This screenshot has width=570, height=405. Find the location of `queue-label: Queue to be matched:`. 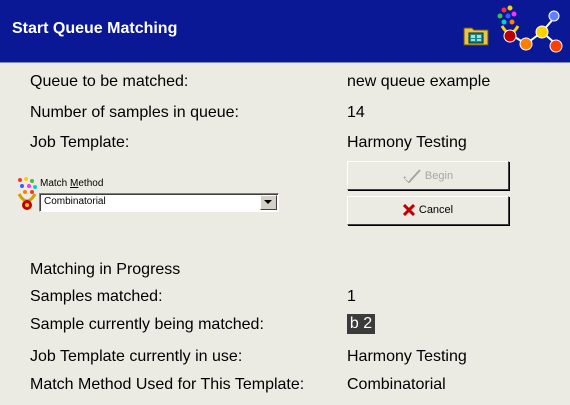

queue-label: Queue to be matched: is located at coordinates (109, 81).